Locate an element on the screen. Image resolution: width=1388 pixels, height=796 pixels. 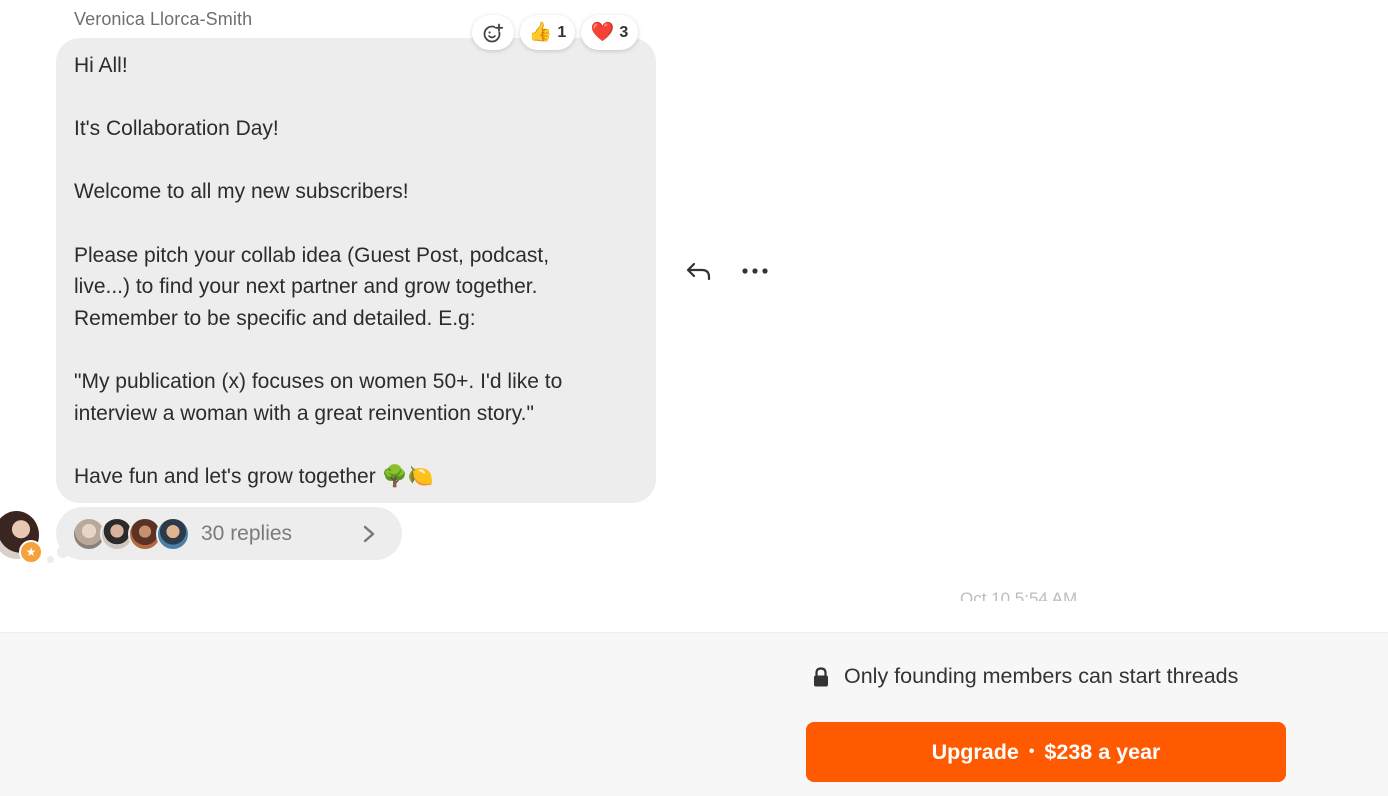
notice-text: Only founding members can start threads is located at coordinates (1041, 676).